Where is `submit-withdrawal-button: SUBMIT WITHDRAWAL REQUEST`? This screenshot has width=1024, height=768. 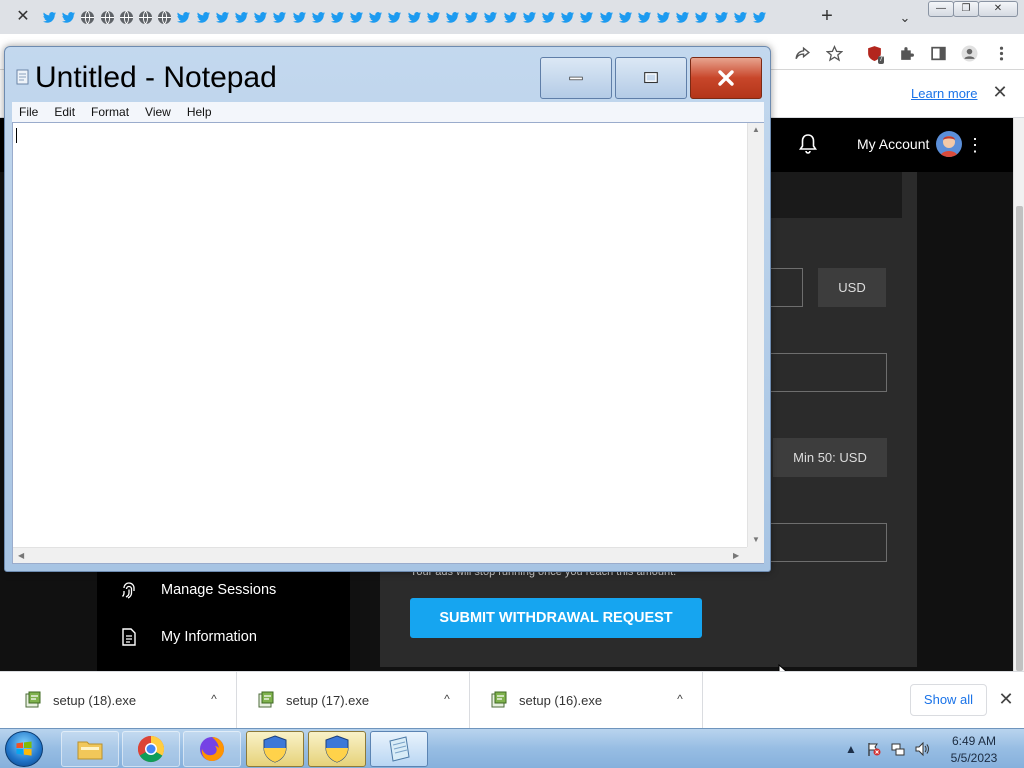 submit-withdrawal-button: SUBMIT WITHDRAWAL REQUEST is located at coordinates (556, 618).